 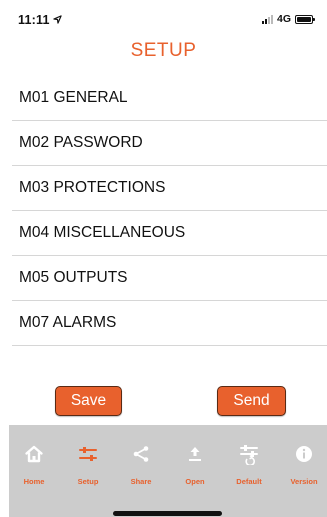 What do you see at coordinates (163, 50) in the screenshot?
I see `page-title: SETUP` at bounding box center [163, 50].